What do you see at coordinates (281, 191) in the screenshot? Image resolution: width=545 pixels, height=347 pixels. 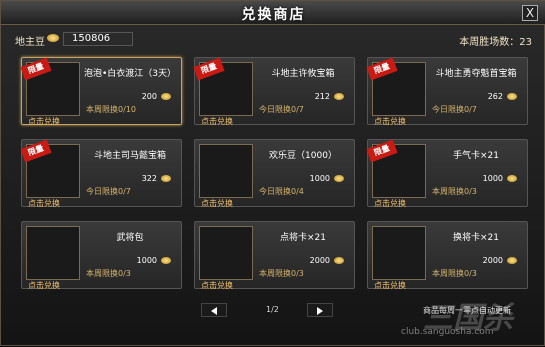 I see `item-limit: 今日限换0/4` at bounding box center [281, 191].